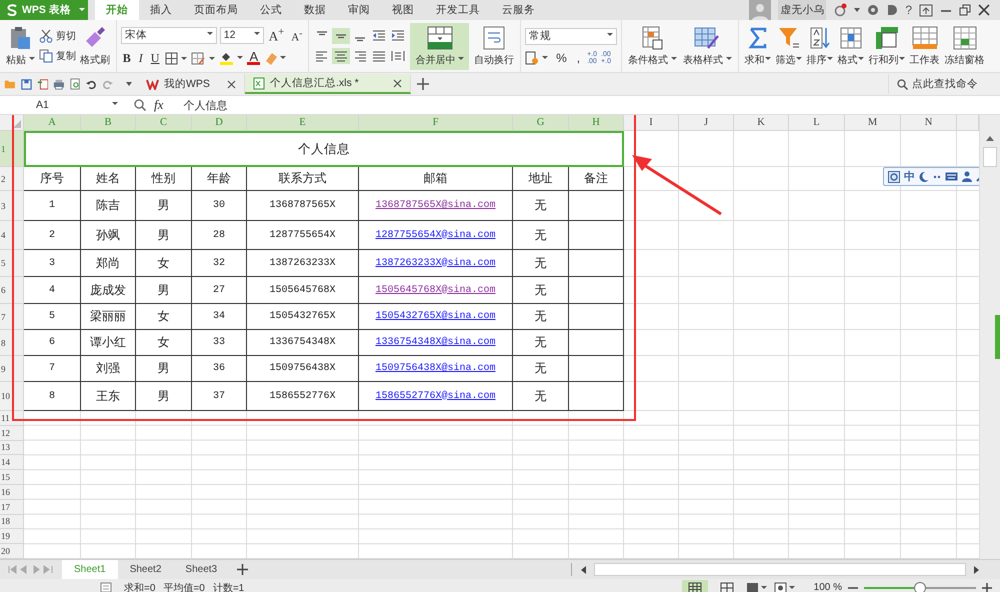  Describe the element at coordinates (757, 46) in the screenshot. I see `sum-button: 求和` at that location.